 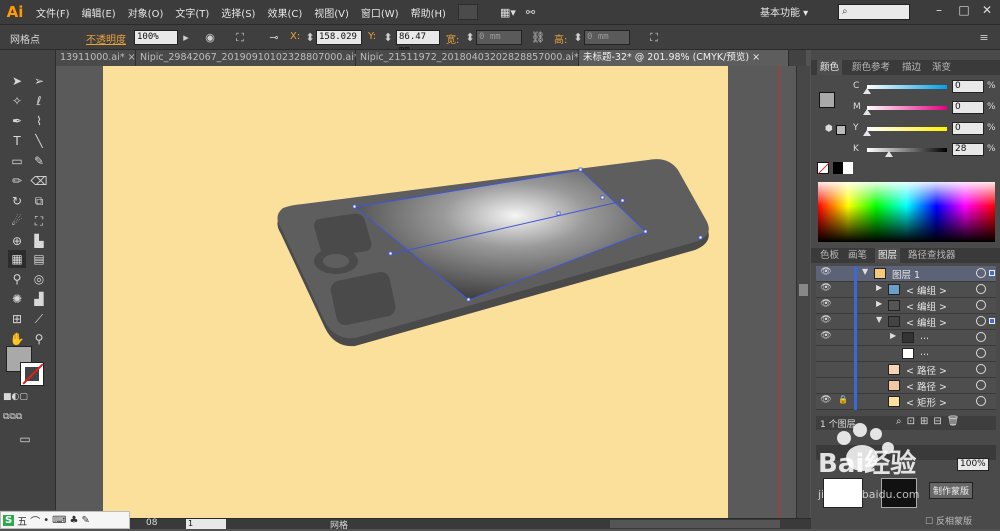 What do you see at coordinates (39, 101) in the screenshot?
I see `lasso-tool-icon: ℓ` at bounding box center [39, 101].